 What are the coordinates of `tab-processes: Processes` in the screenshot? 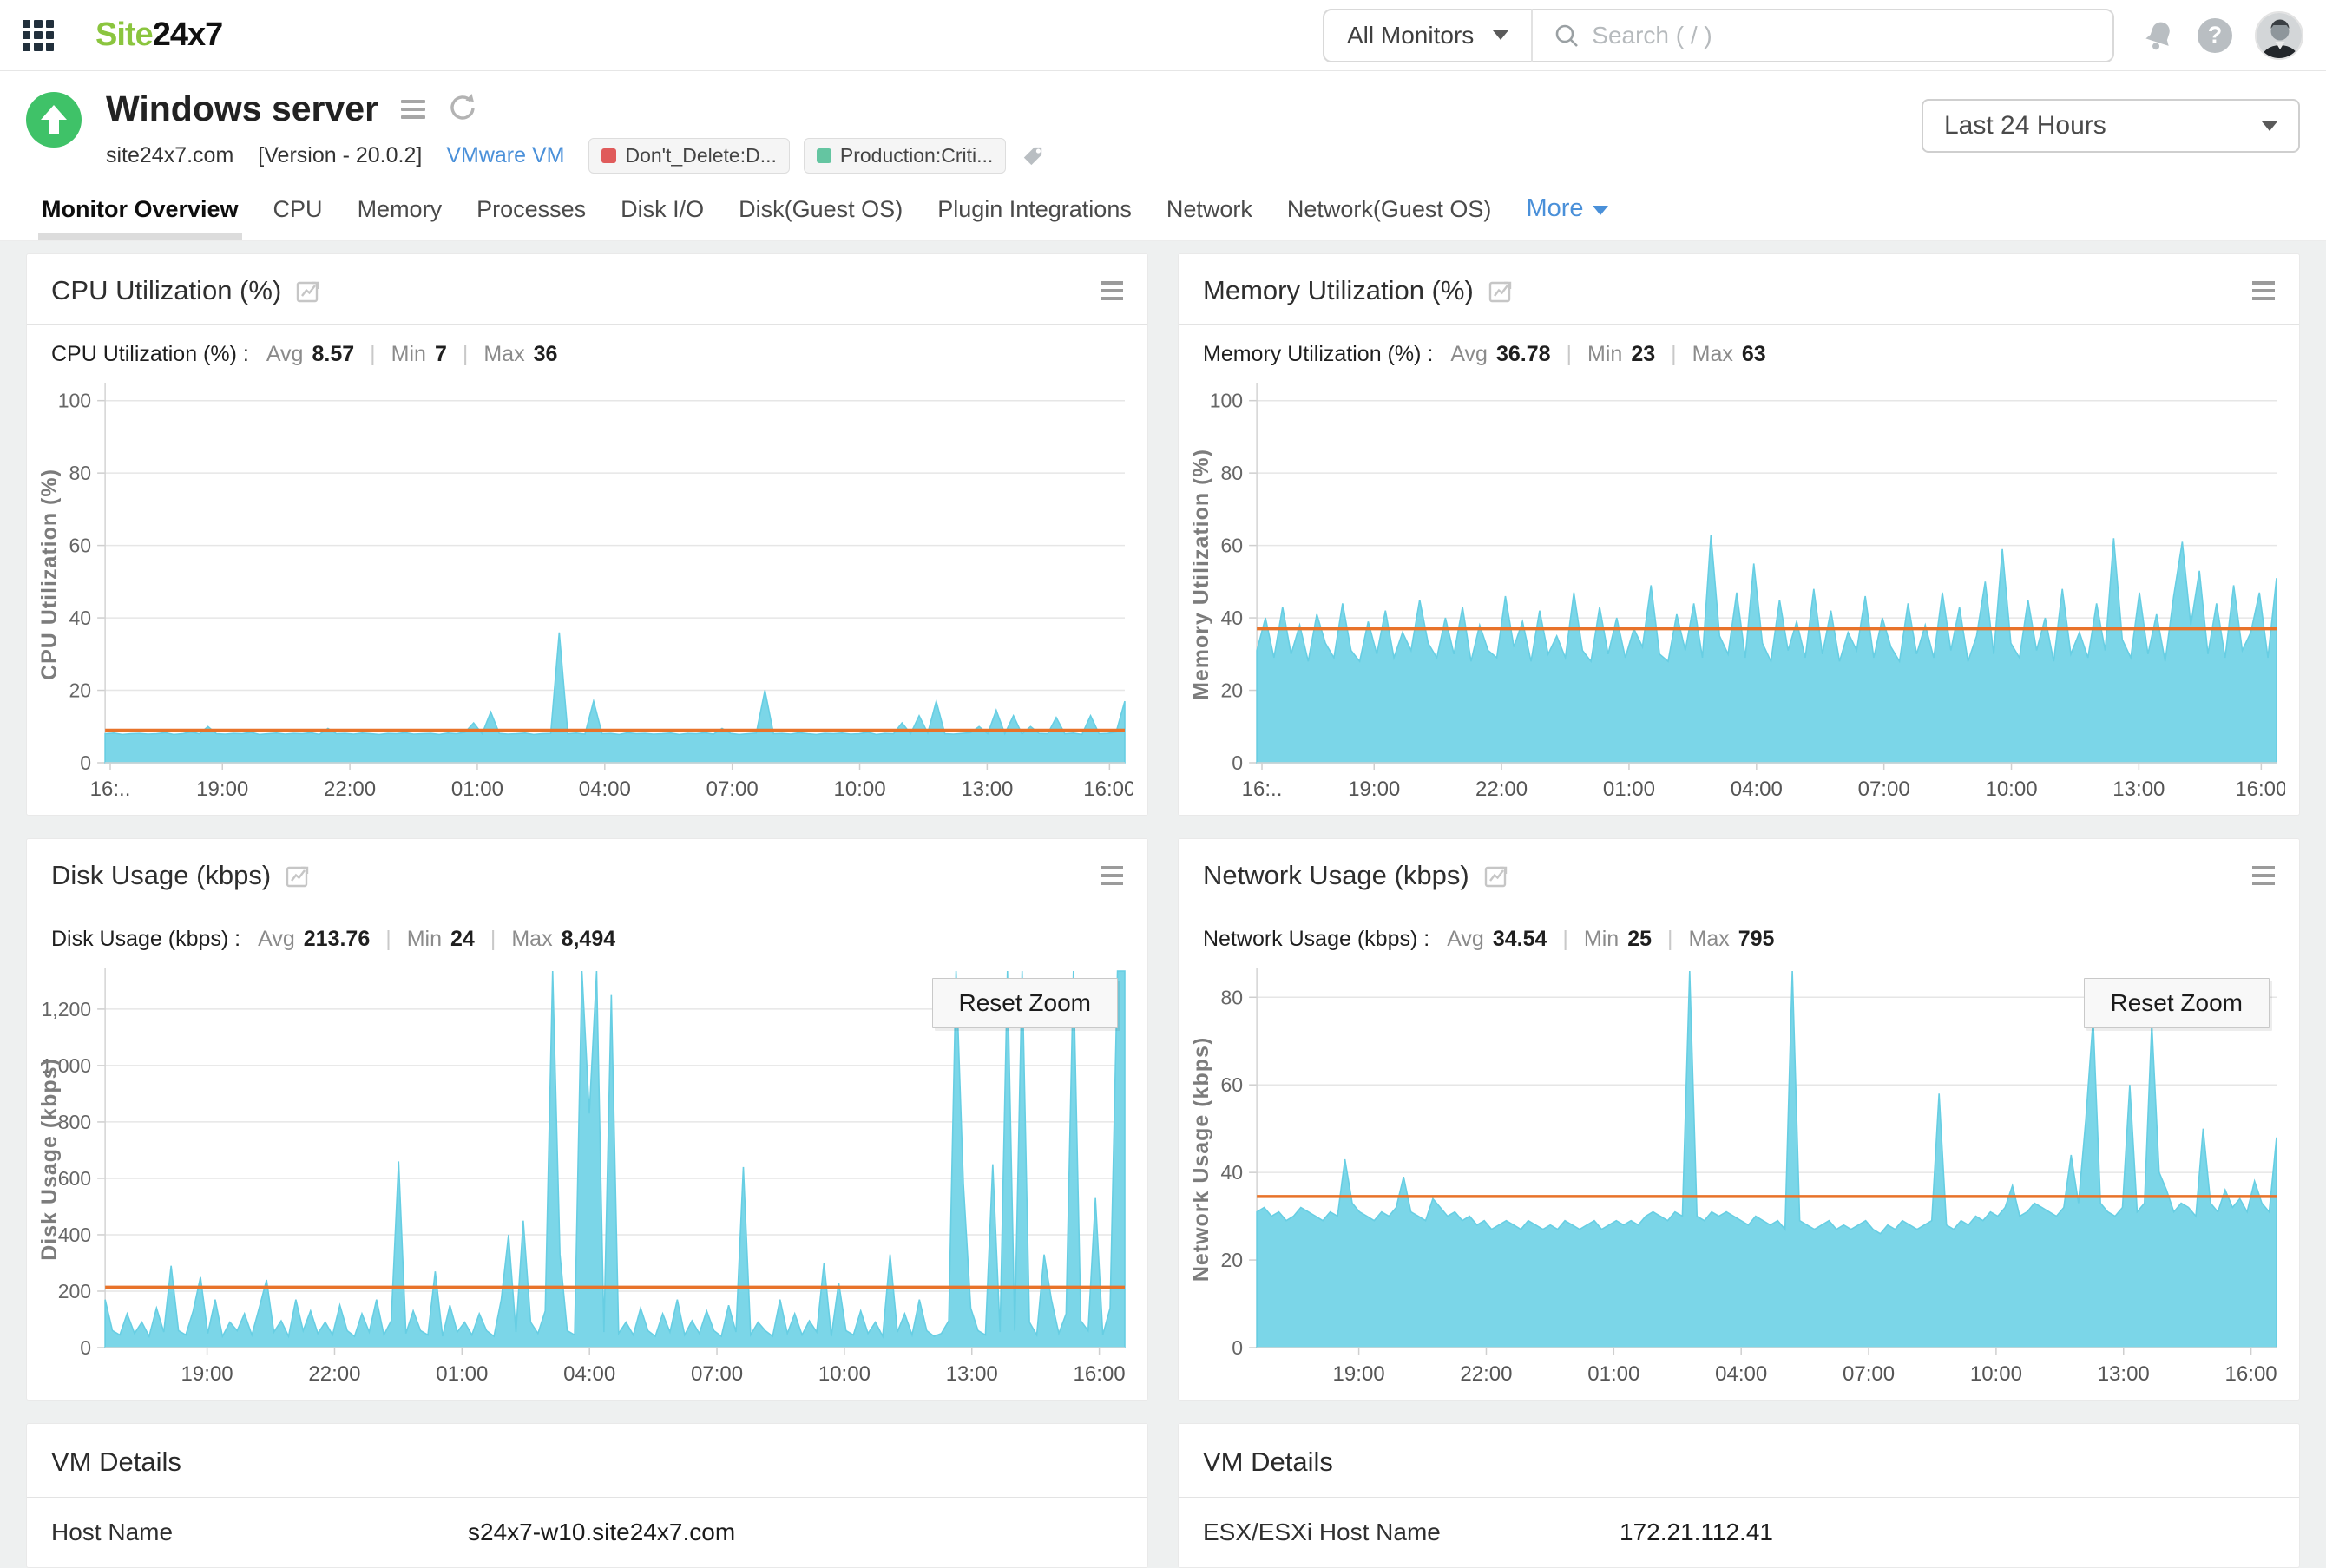 It's located at (531, 218).